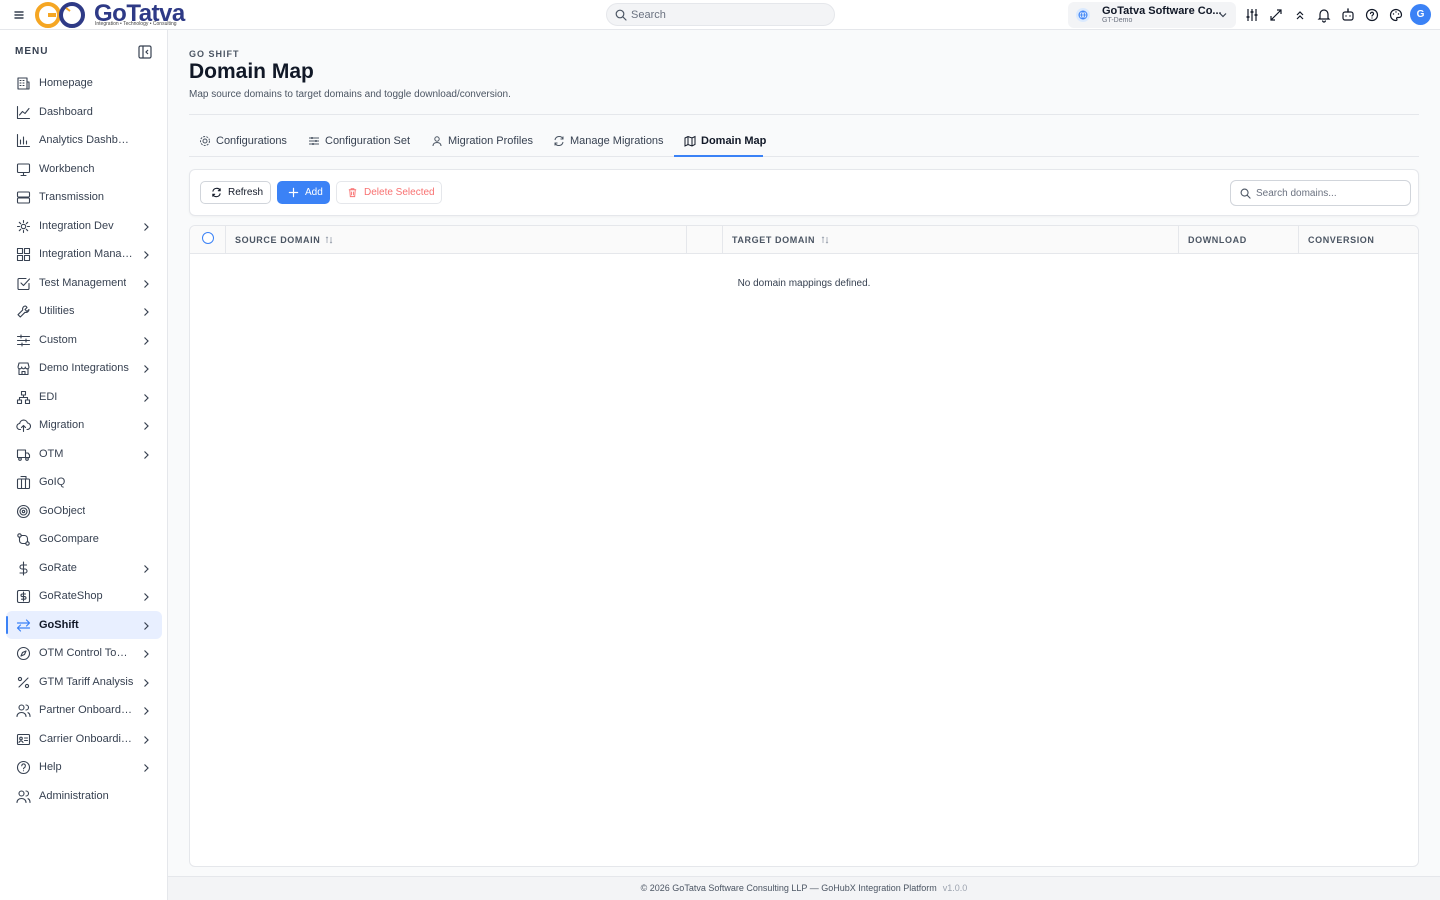 The width and height of the screenshot is (1440, 900). Describe the element at coordinates (242, 141) in the screenshot. I see `tab-configurations: Configurations` at that location.